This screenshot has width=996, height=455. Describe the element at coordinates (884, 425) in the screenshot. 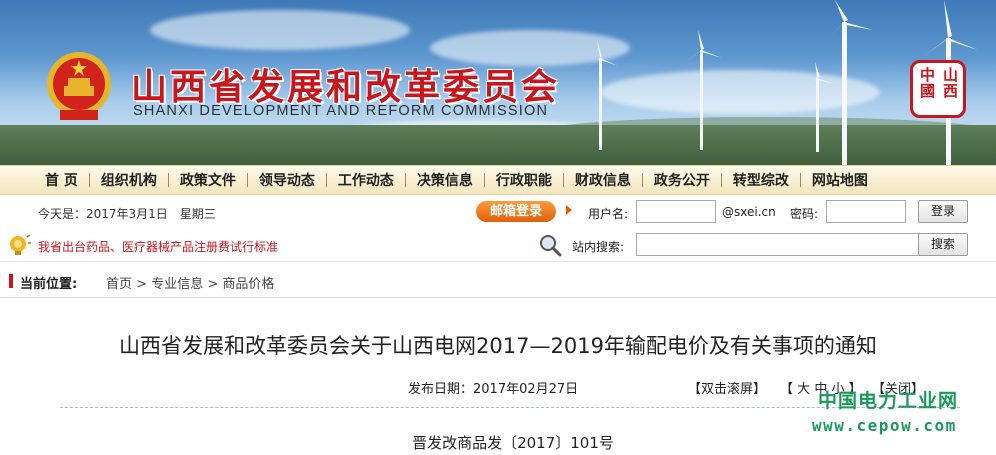

I see `watermark-en: www.cepow.com` at that location.